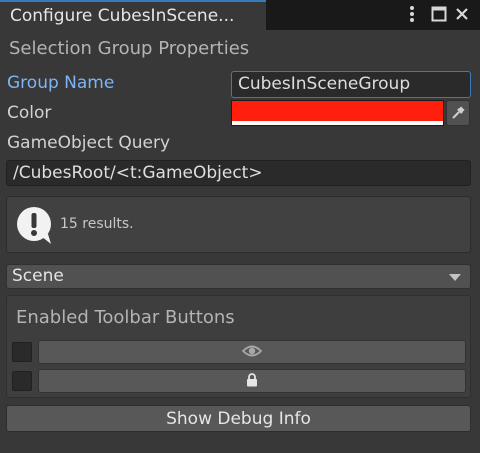  I want to click on results-text: 15 results., so click(97, 224).